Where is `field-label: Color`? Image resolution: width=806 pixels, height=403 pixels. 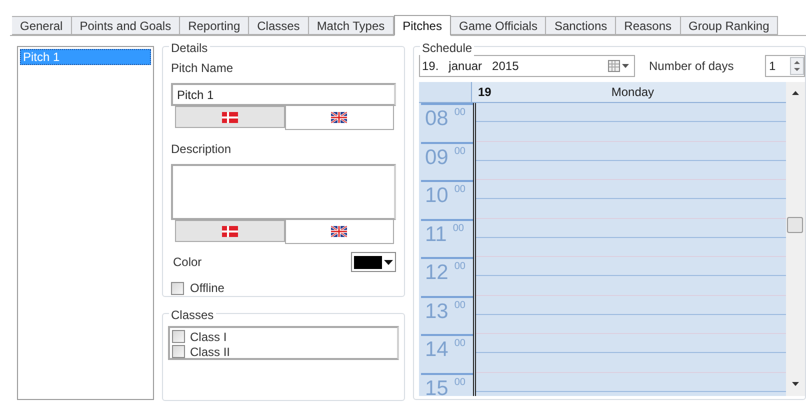 field-label: Color is located at coordinates (187, 262).